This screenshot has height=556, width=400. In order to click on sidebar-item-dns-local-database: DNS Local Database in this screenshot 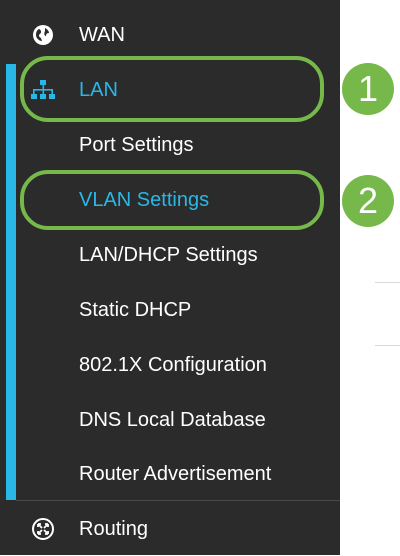, I will do `click(170, 420)`.